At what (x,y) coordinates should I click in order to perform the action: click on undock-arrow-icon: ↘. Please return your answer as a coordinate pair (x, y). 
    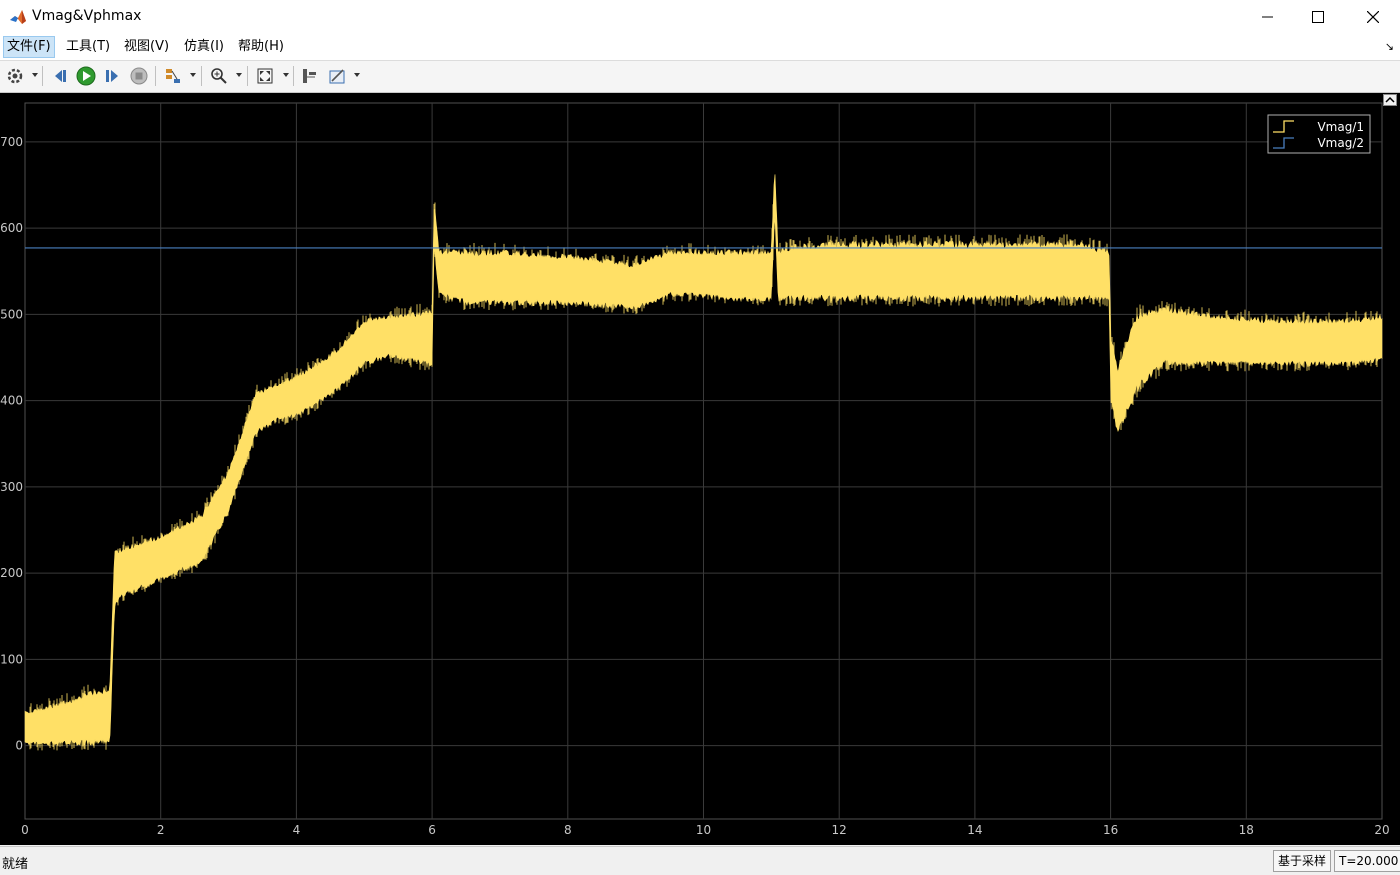
    Looking at the image, I should click on (1389, 46).